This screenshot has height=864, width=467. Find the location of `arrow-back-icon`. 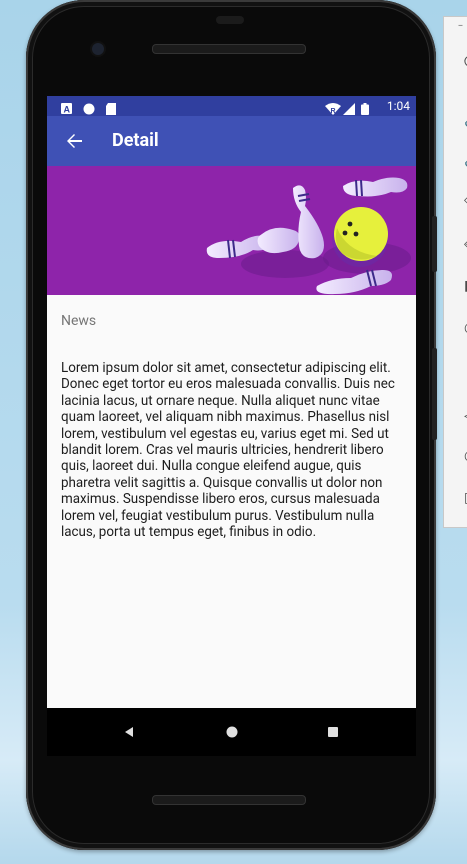

arrow-back-icon is located at coordinates (74, 141).